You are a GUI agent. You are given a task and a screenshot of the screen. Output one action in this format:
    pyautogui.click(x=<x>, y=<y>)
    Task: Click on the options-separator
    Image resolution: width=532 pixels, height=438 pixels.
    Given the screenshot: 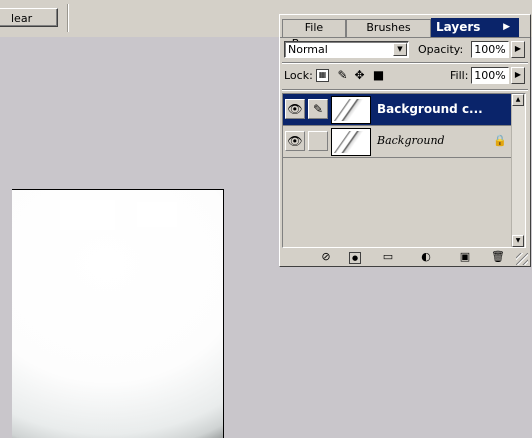 What is the action you would take?
    pyautogui.click(x=68, y=18)
    